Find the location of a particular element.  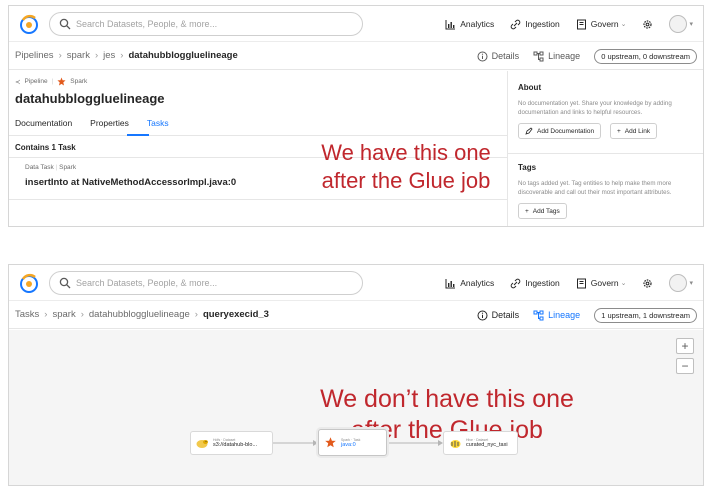

breadcrumb-item: Pipelines is located at coordinates (34, 55).